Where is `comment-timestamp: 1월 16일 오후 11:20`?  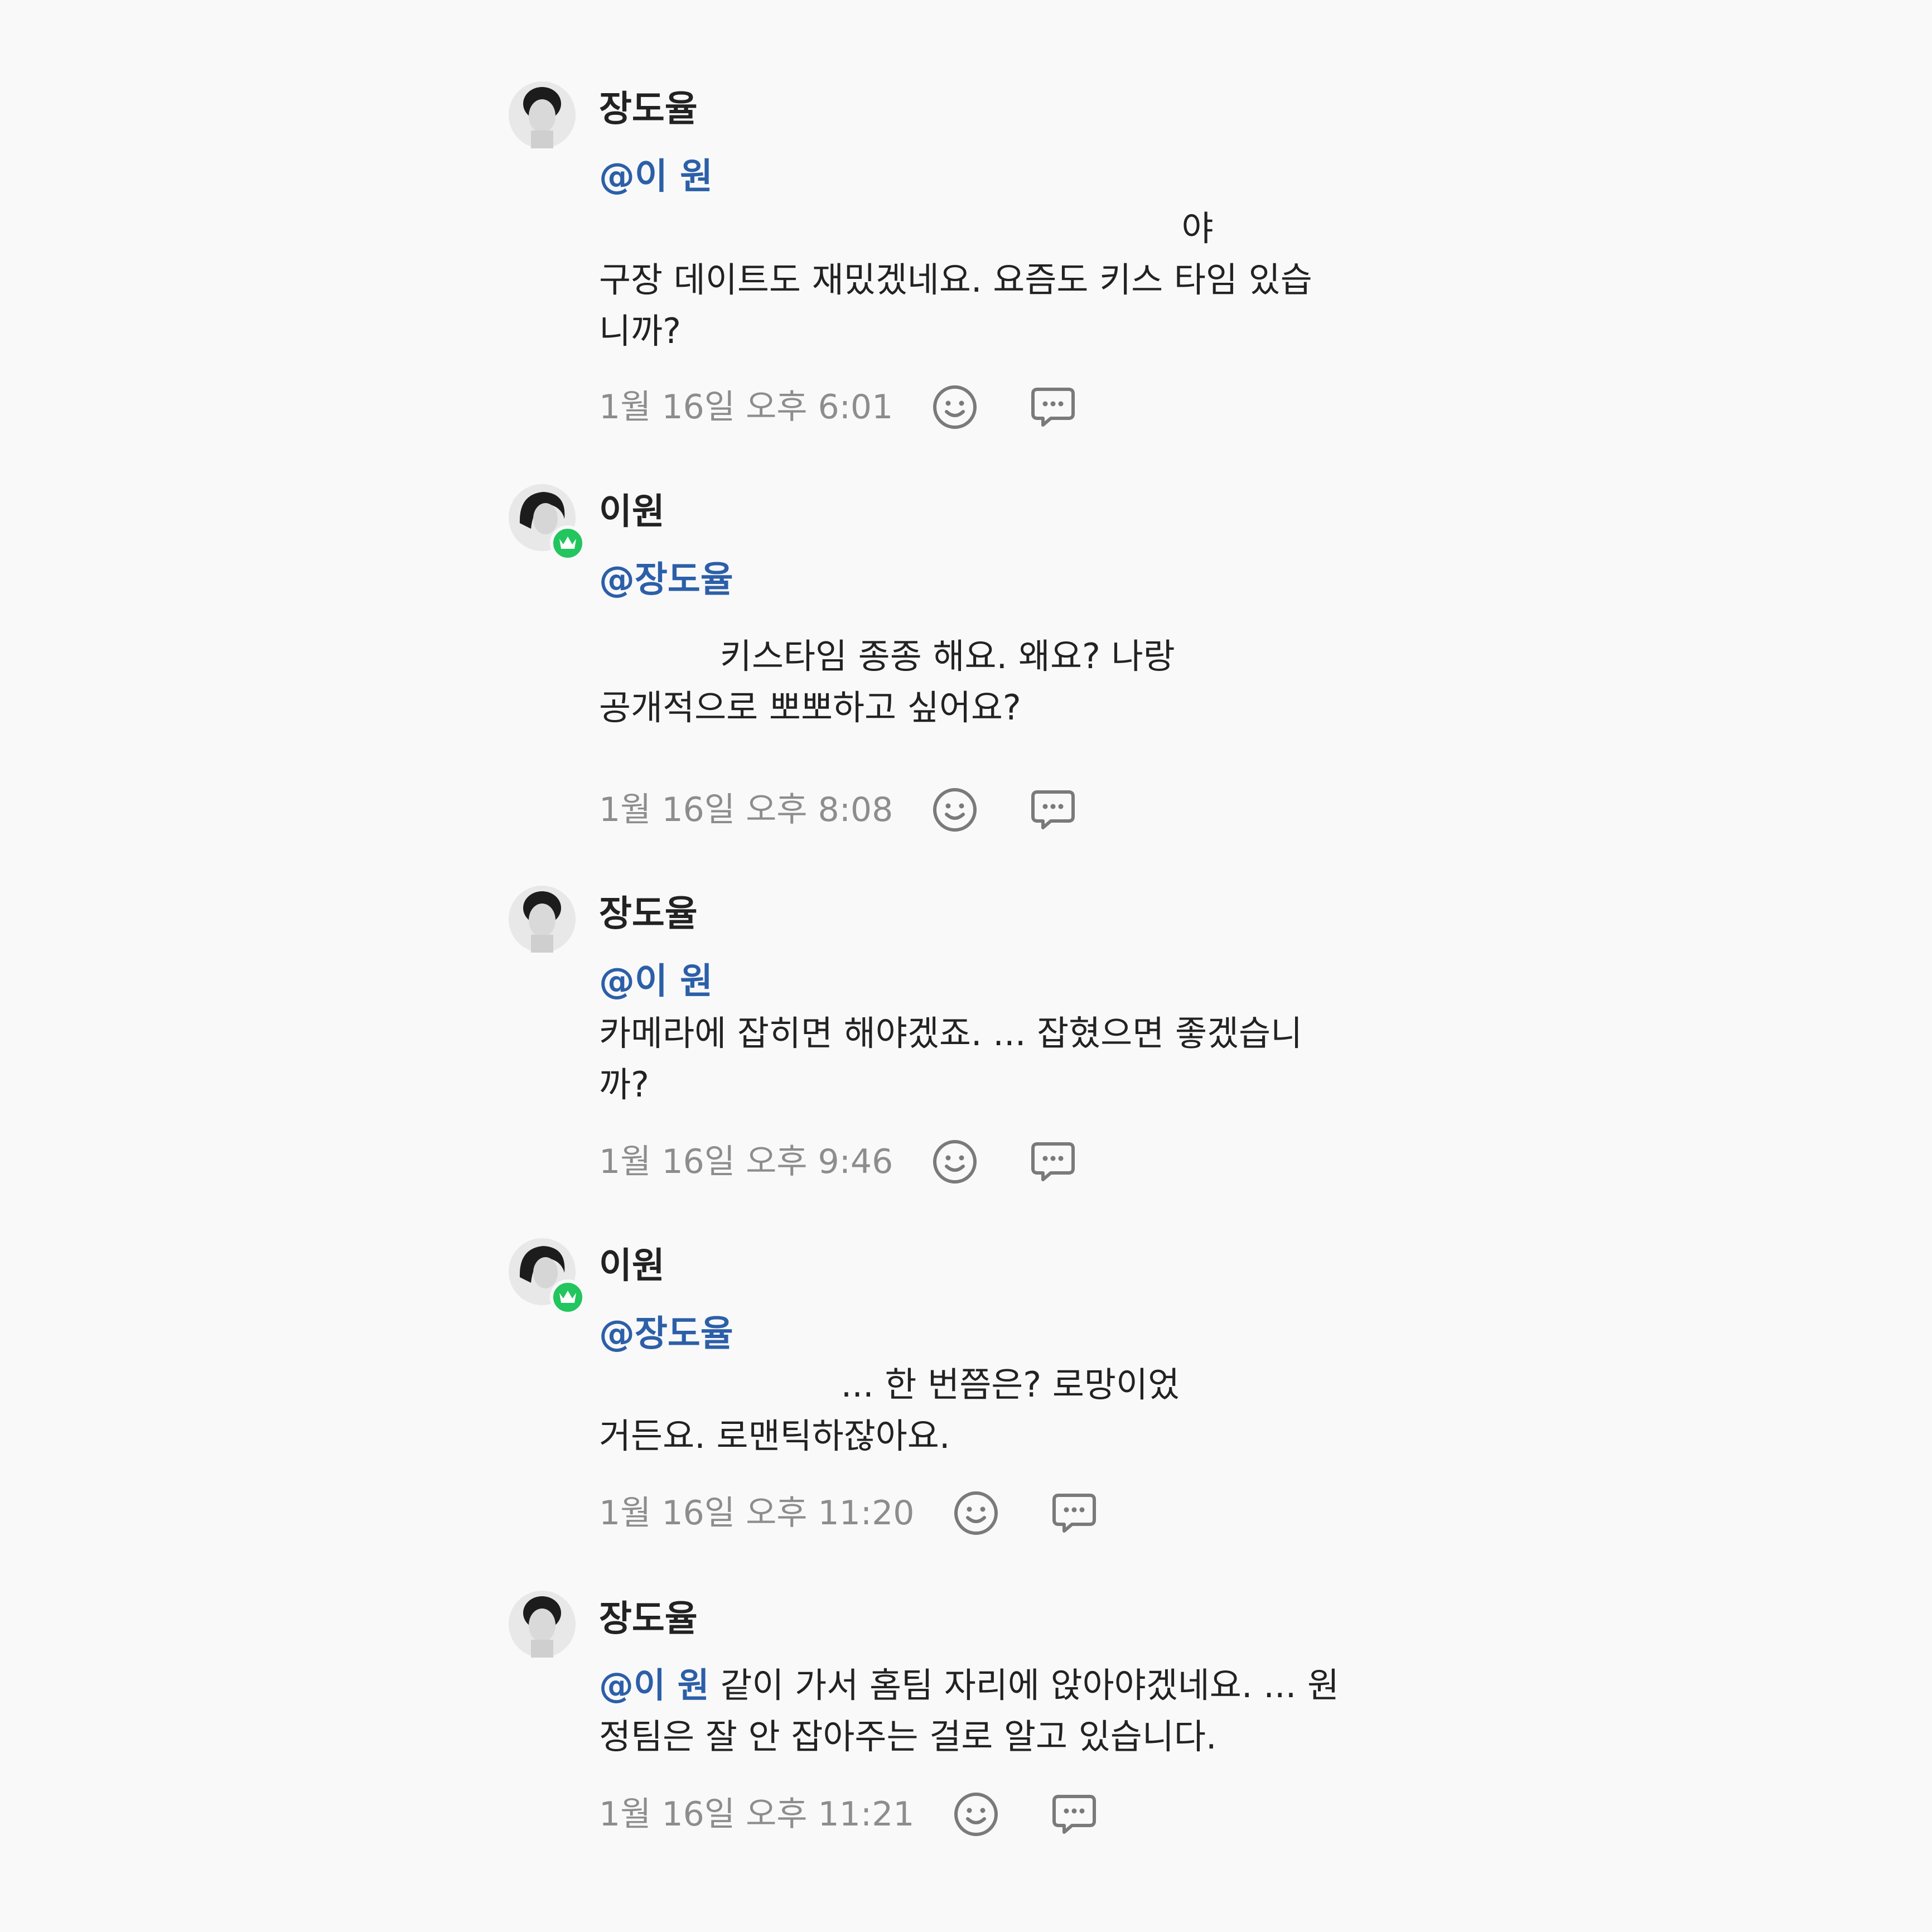
comment-timestamp: 1월 16일 오후 11:20 is located at coordinates (757, 1513).